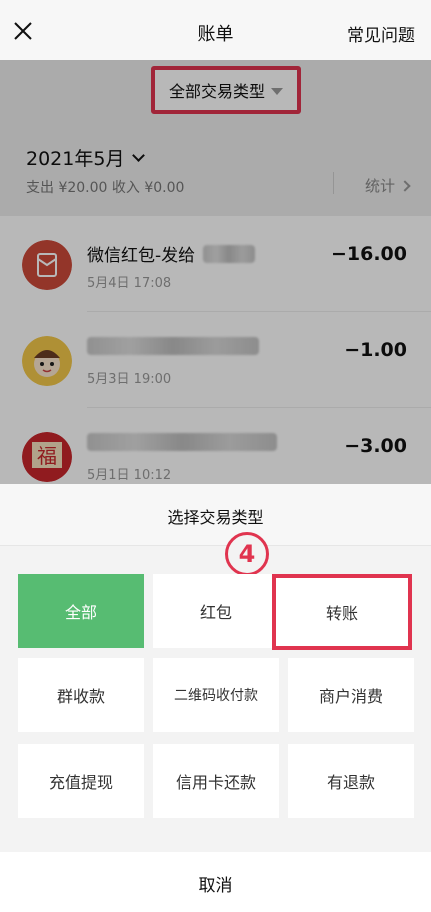  What do you see at coordinates (81, 695) in the screenshot?
I see `type-option-group-collect: 群收款` at bounding box center [81, 695].